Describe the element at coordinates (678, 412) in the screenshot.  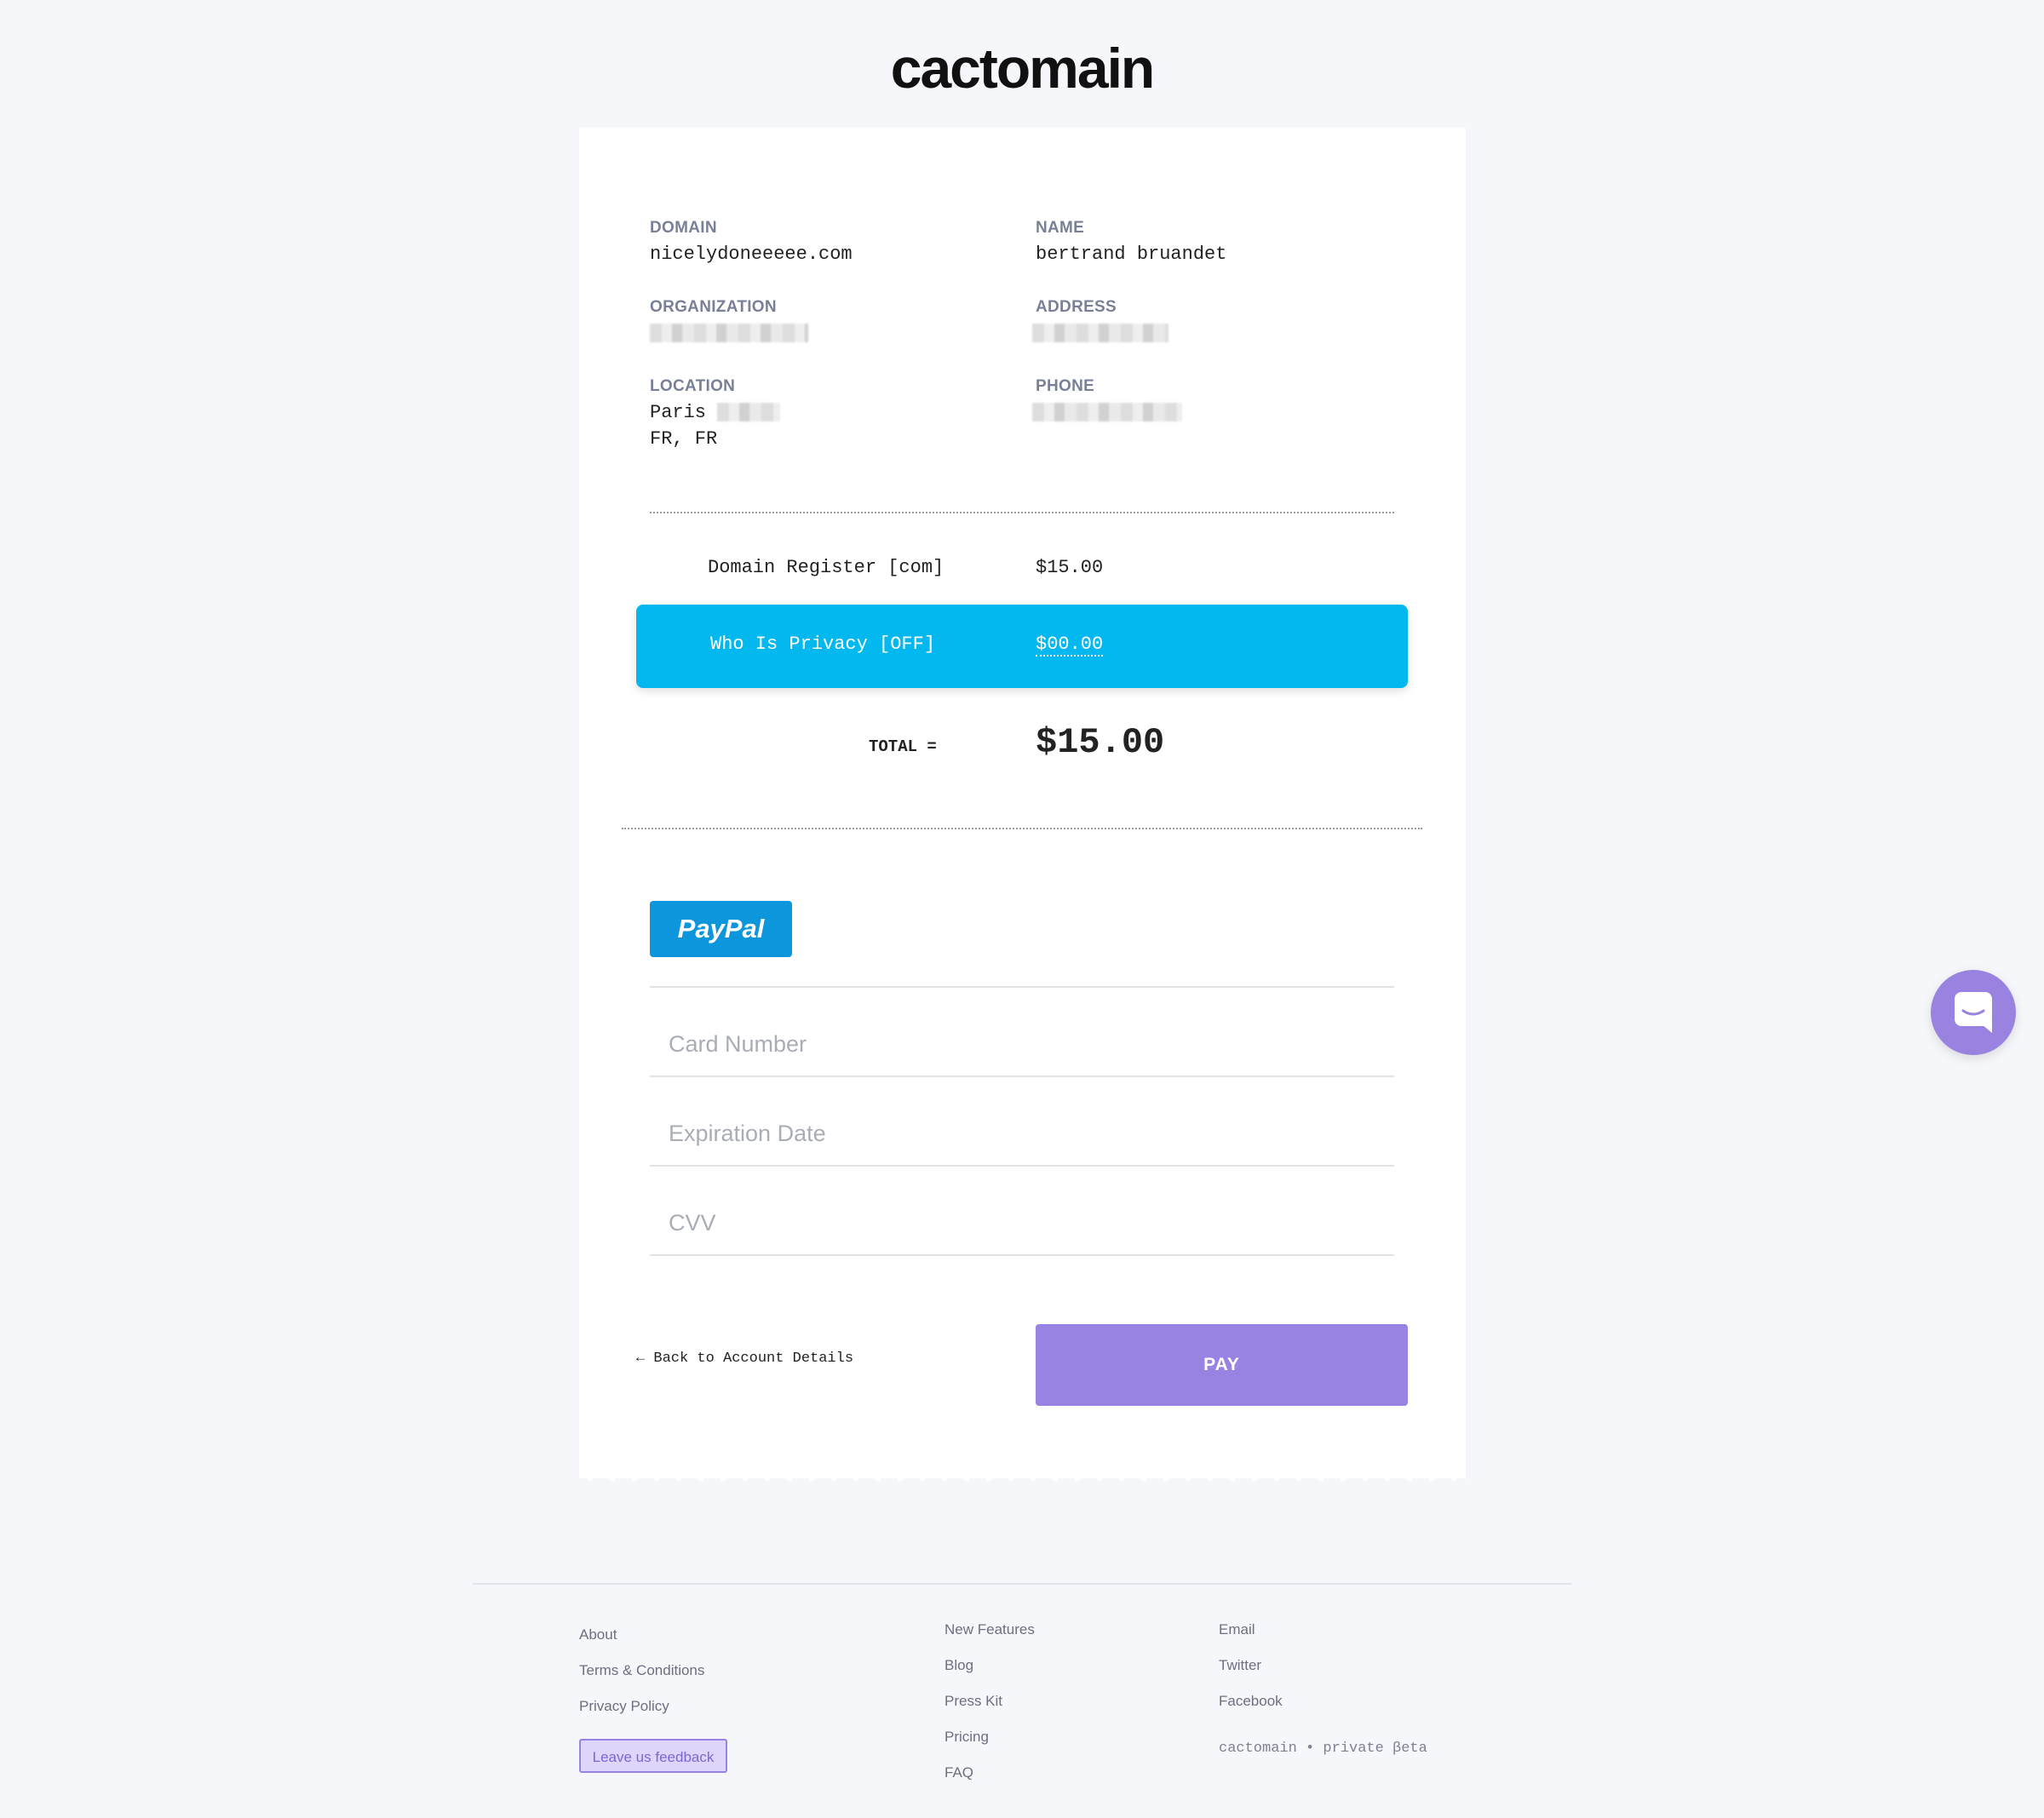
I see `location-city: Paris` at that location.